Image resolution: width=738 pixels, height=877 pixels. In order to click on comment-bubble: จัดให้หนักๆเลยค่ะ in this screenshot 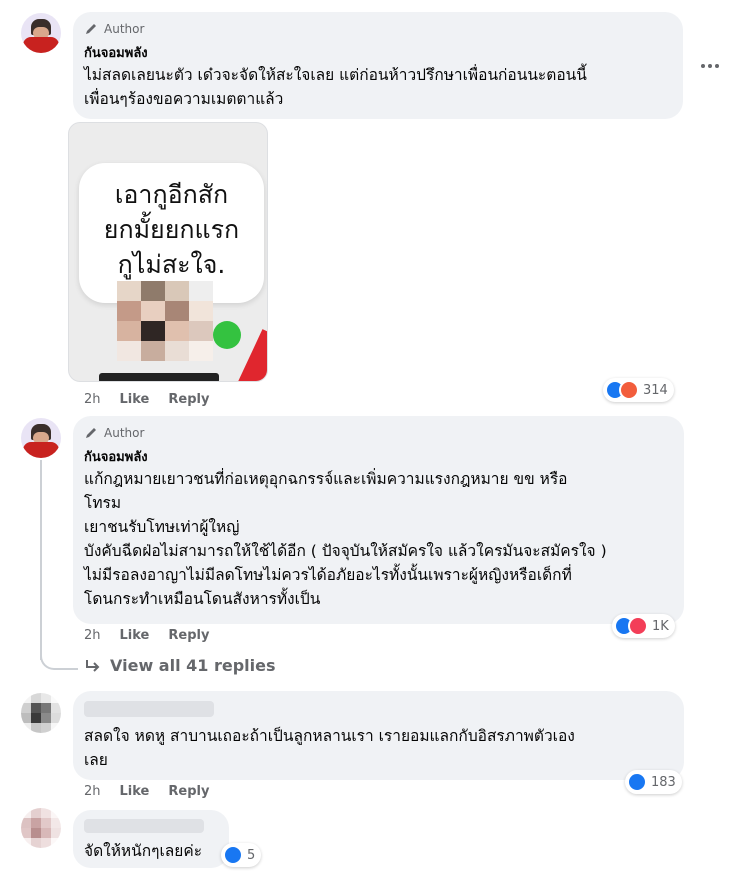, I will do `click(151, 839)`.